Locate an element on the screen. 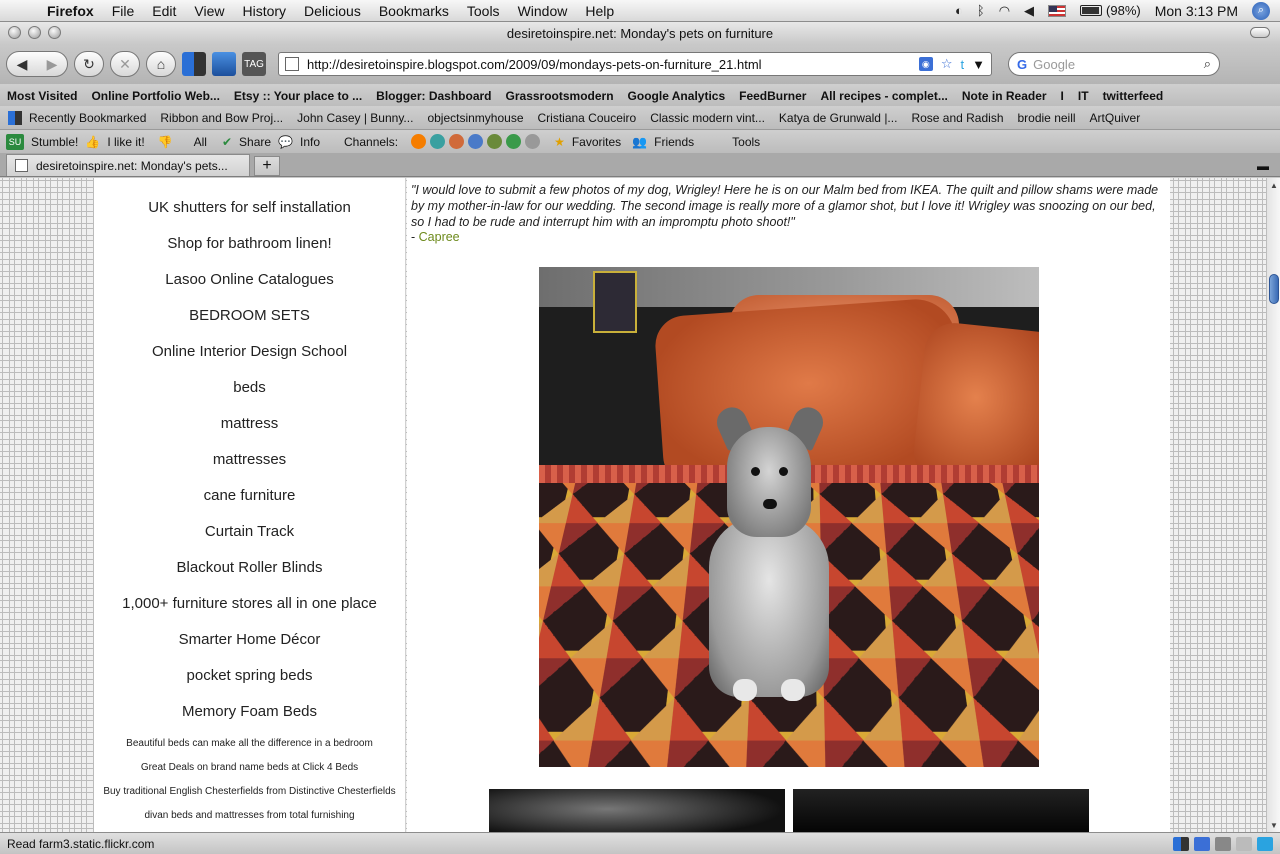 The width and height of the screenshot is (1280, 854). zoom-window-button is located at coordinates (54, 32).